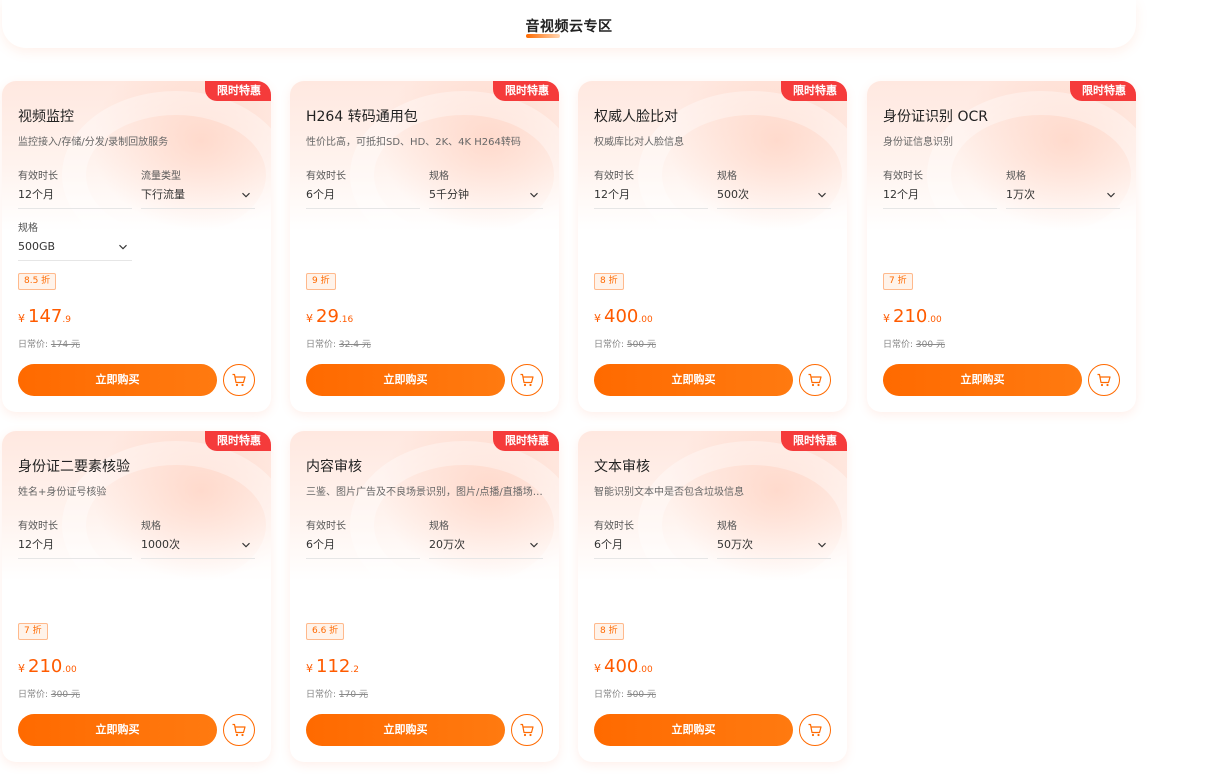  Describe the element at coordinates (45, 316) in the screenshot. I see `price-integer: 147` at that location.